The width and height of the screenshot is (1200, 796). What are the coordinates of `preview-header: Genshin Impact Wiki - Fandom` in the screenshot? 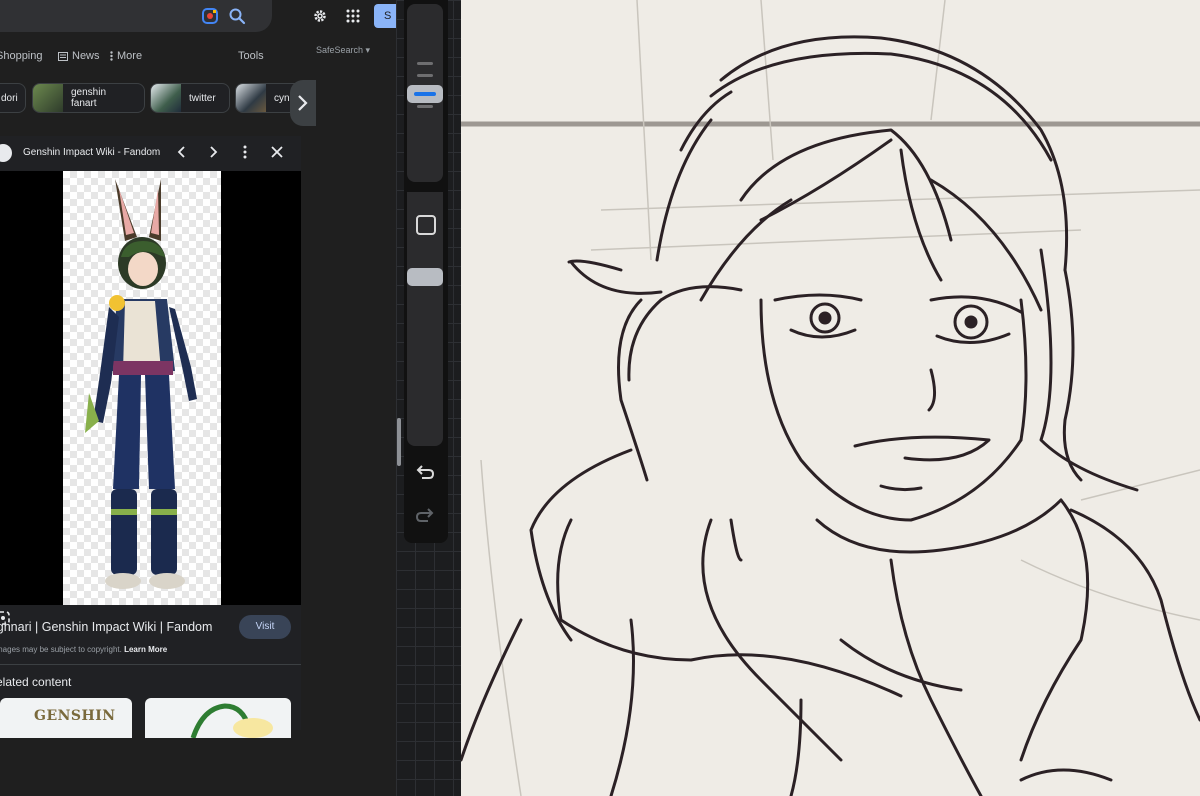 It's located at (150, 153).